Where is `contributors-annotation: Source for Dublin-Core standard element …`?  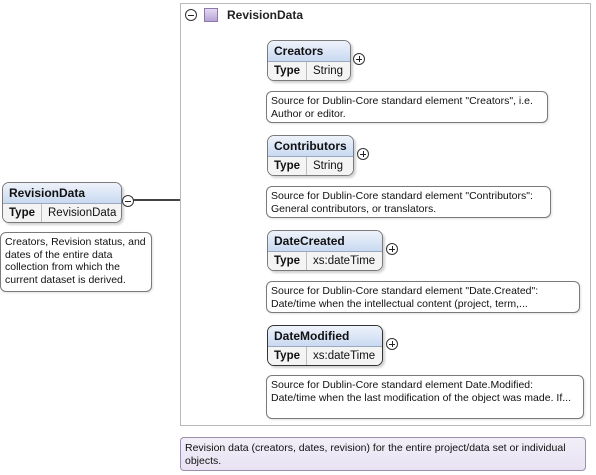 contributors-annotation: Source for Dublin-Core standard element … is located at coordinates (408, 202).